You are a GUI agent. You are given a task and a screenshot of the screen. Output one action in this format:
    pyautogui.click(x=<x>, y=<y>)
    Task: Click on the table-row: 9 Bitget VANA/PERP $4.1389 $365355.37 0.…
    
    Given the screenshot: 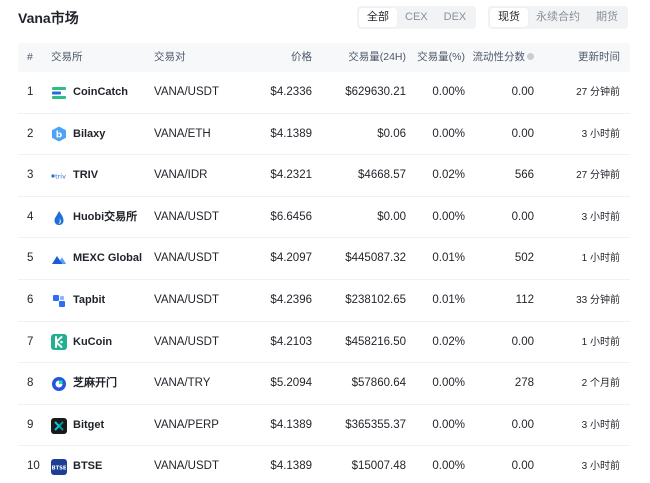 What is the action you would take?
    pyautogui.click(x=324, y=426)
    